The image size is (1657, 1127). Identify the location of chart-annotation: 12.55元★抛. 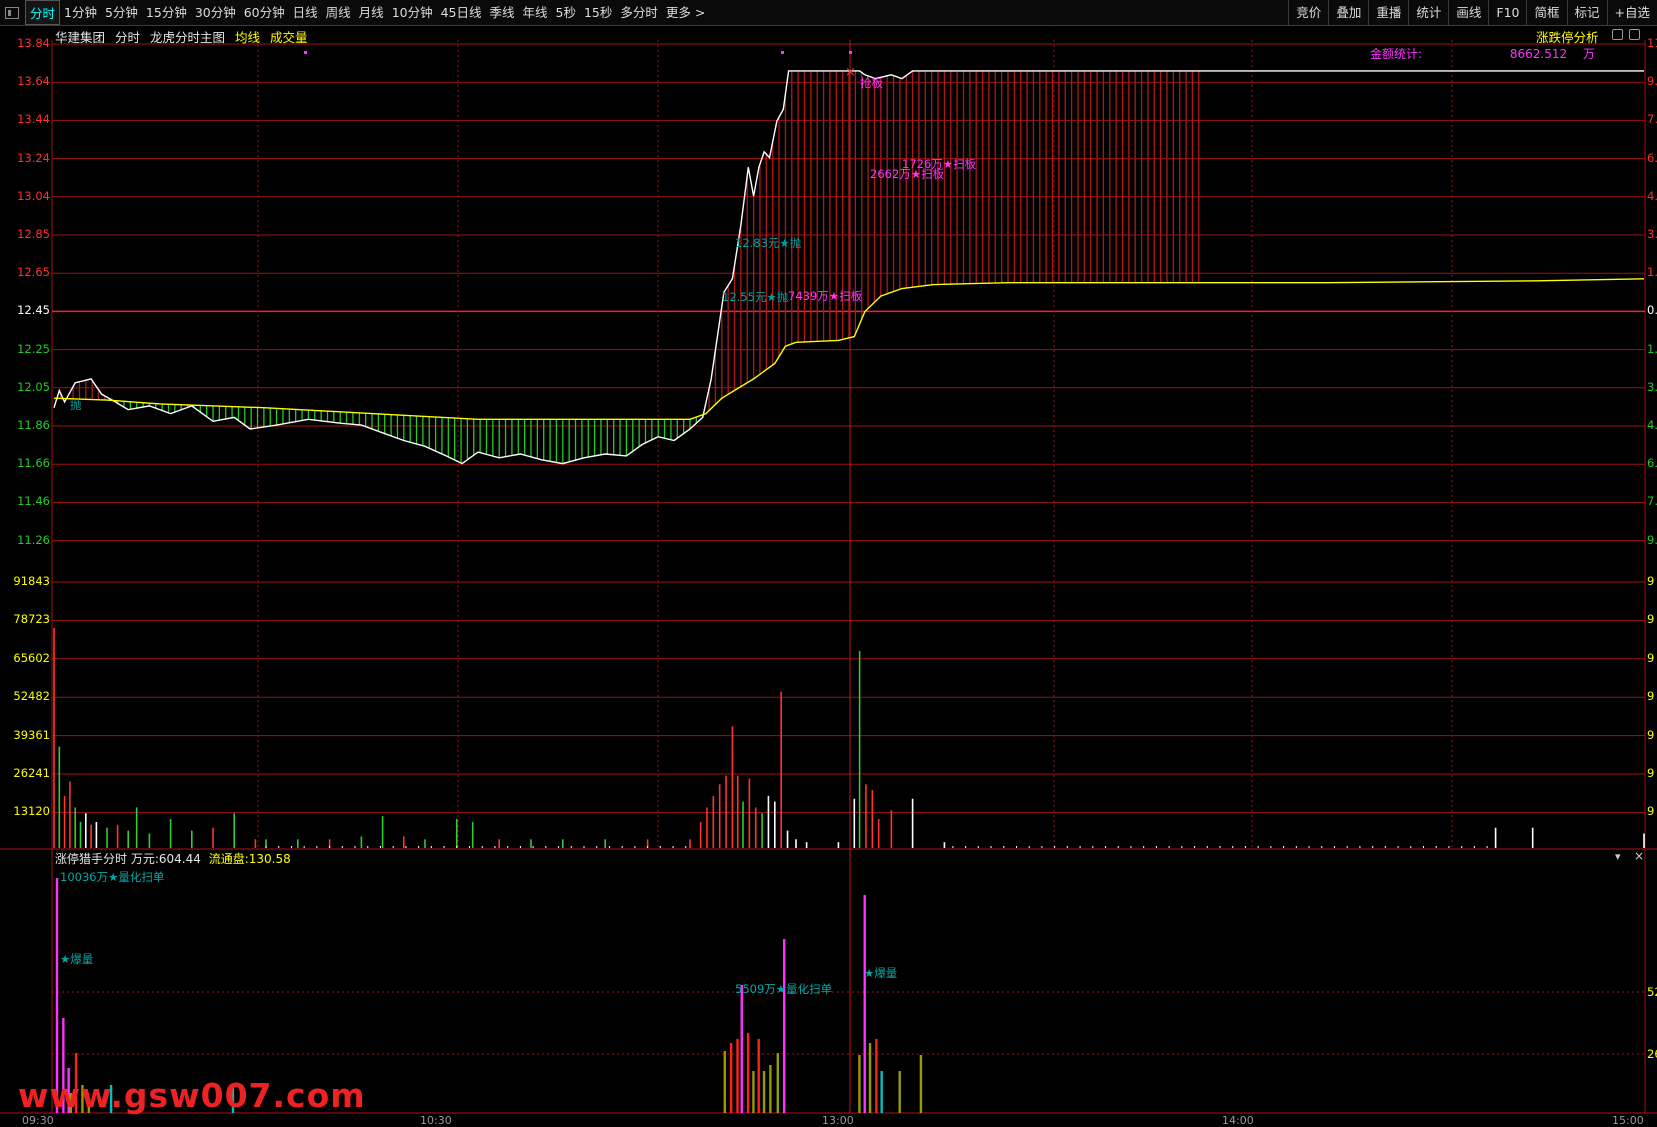
(755, 297).